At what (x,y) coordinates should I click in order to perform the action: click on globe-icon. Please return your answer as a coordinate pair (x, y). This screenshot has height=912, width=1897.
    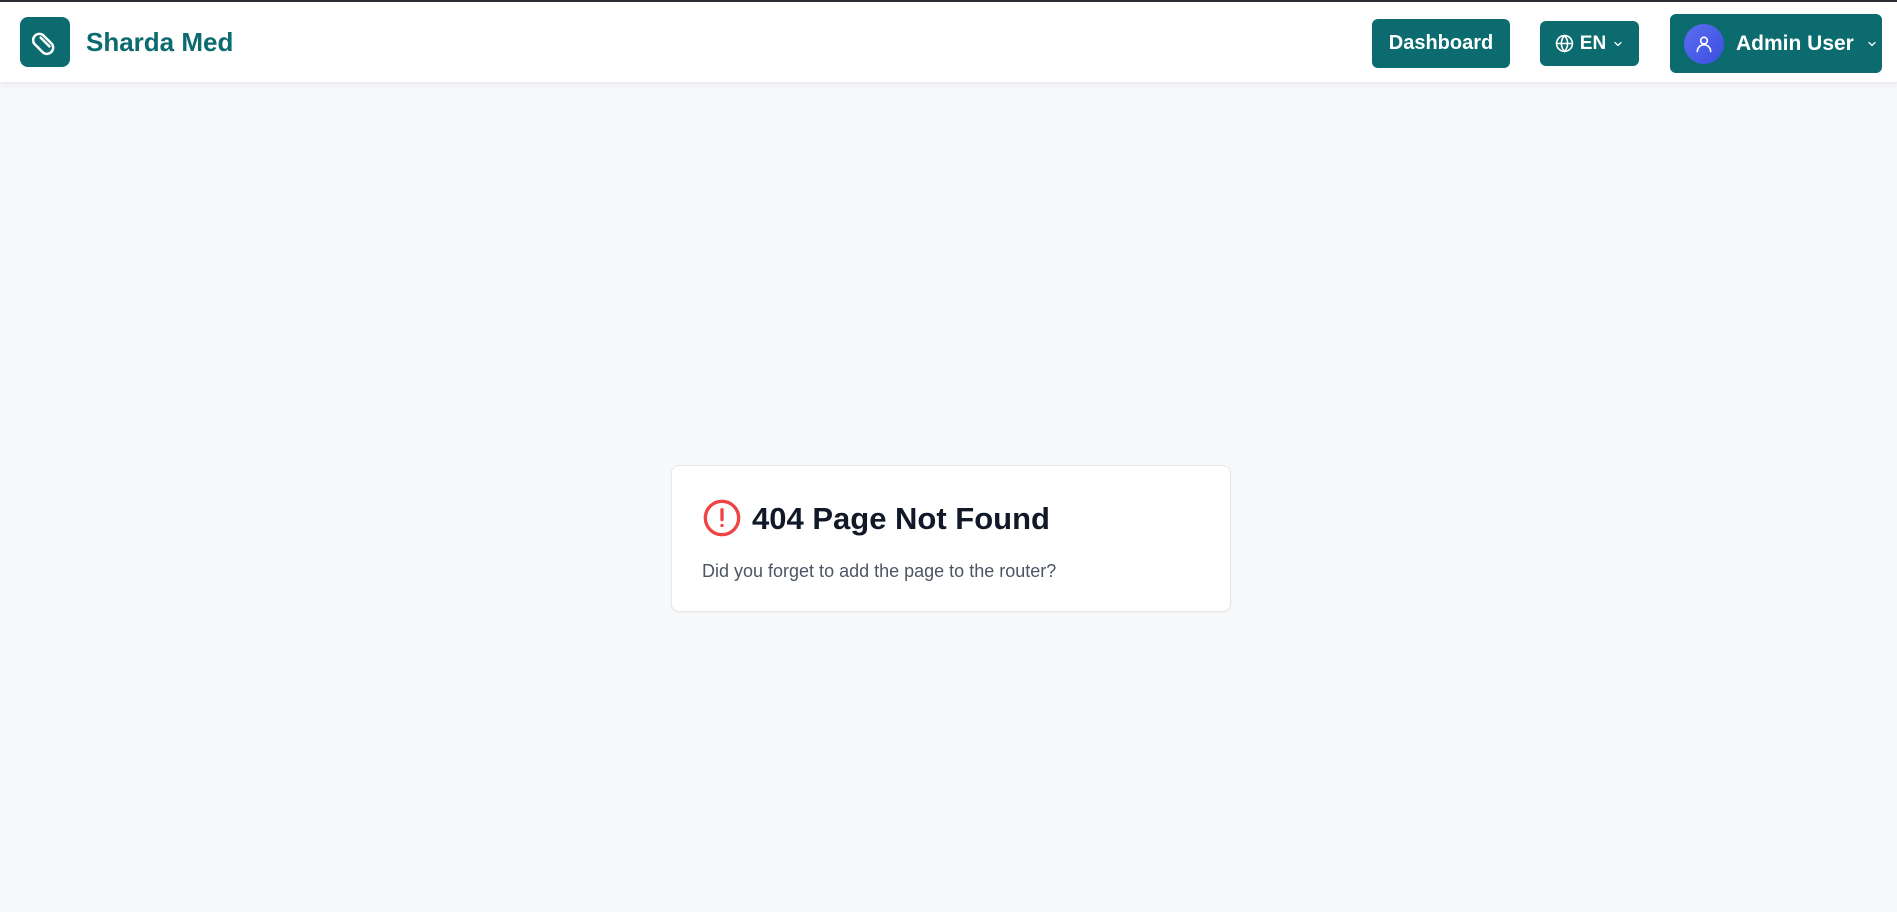
    Looking at the image, I should click on (1564, 43).